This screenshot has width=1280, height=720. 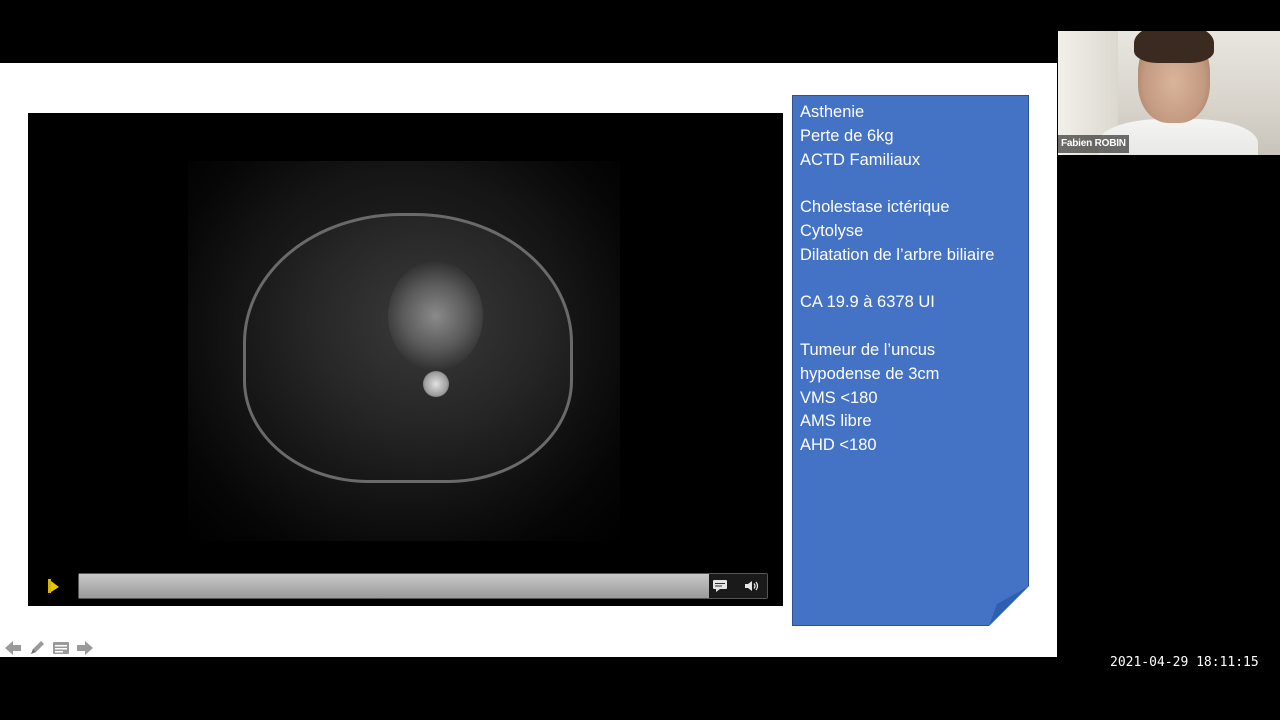 I want to click on volume-icon, so click(x=752, y=586).